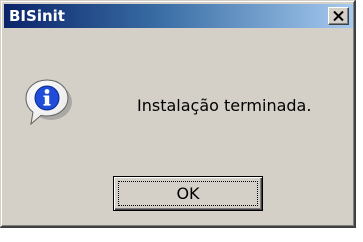 Image resolution: width=363 pixels, height=242 pixels. I want to click on message-text: Instalação terminada., so click(224, 105).